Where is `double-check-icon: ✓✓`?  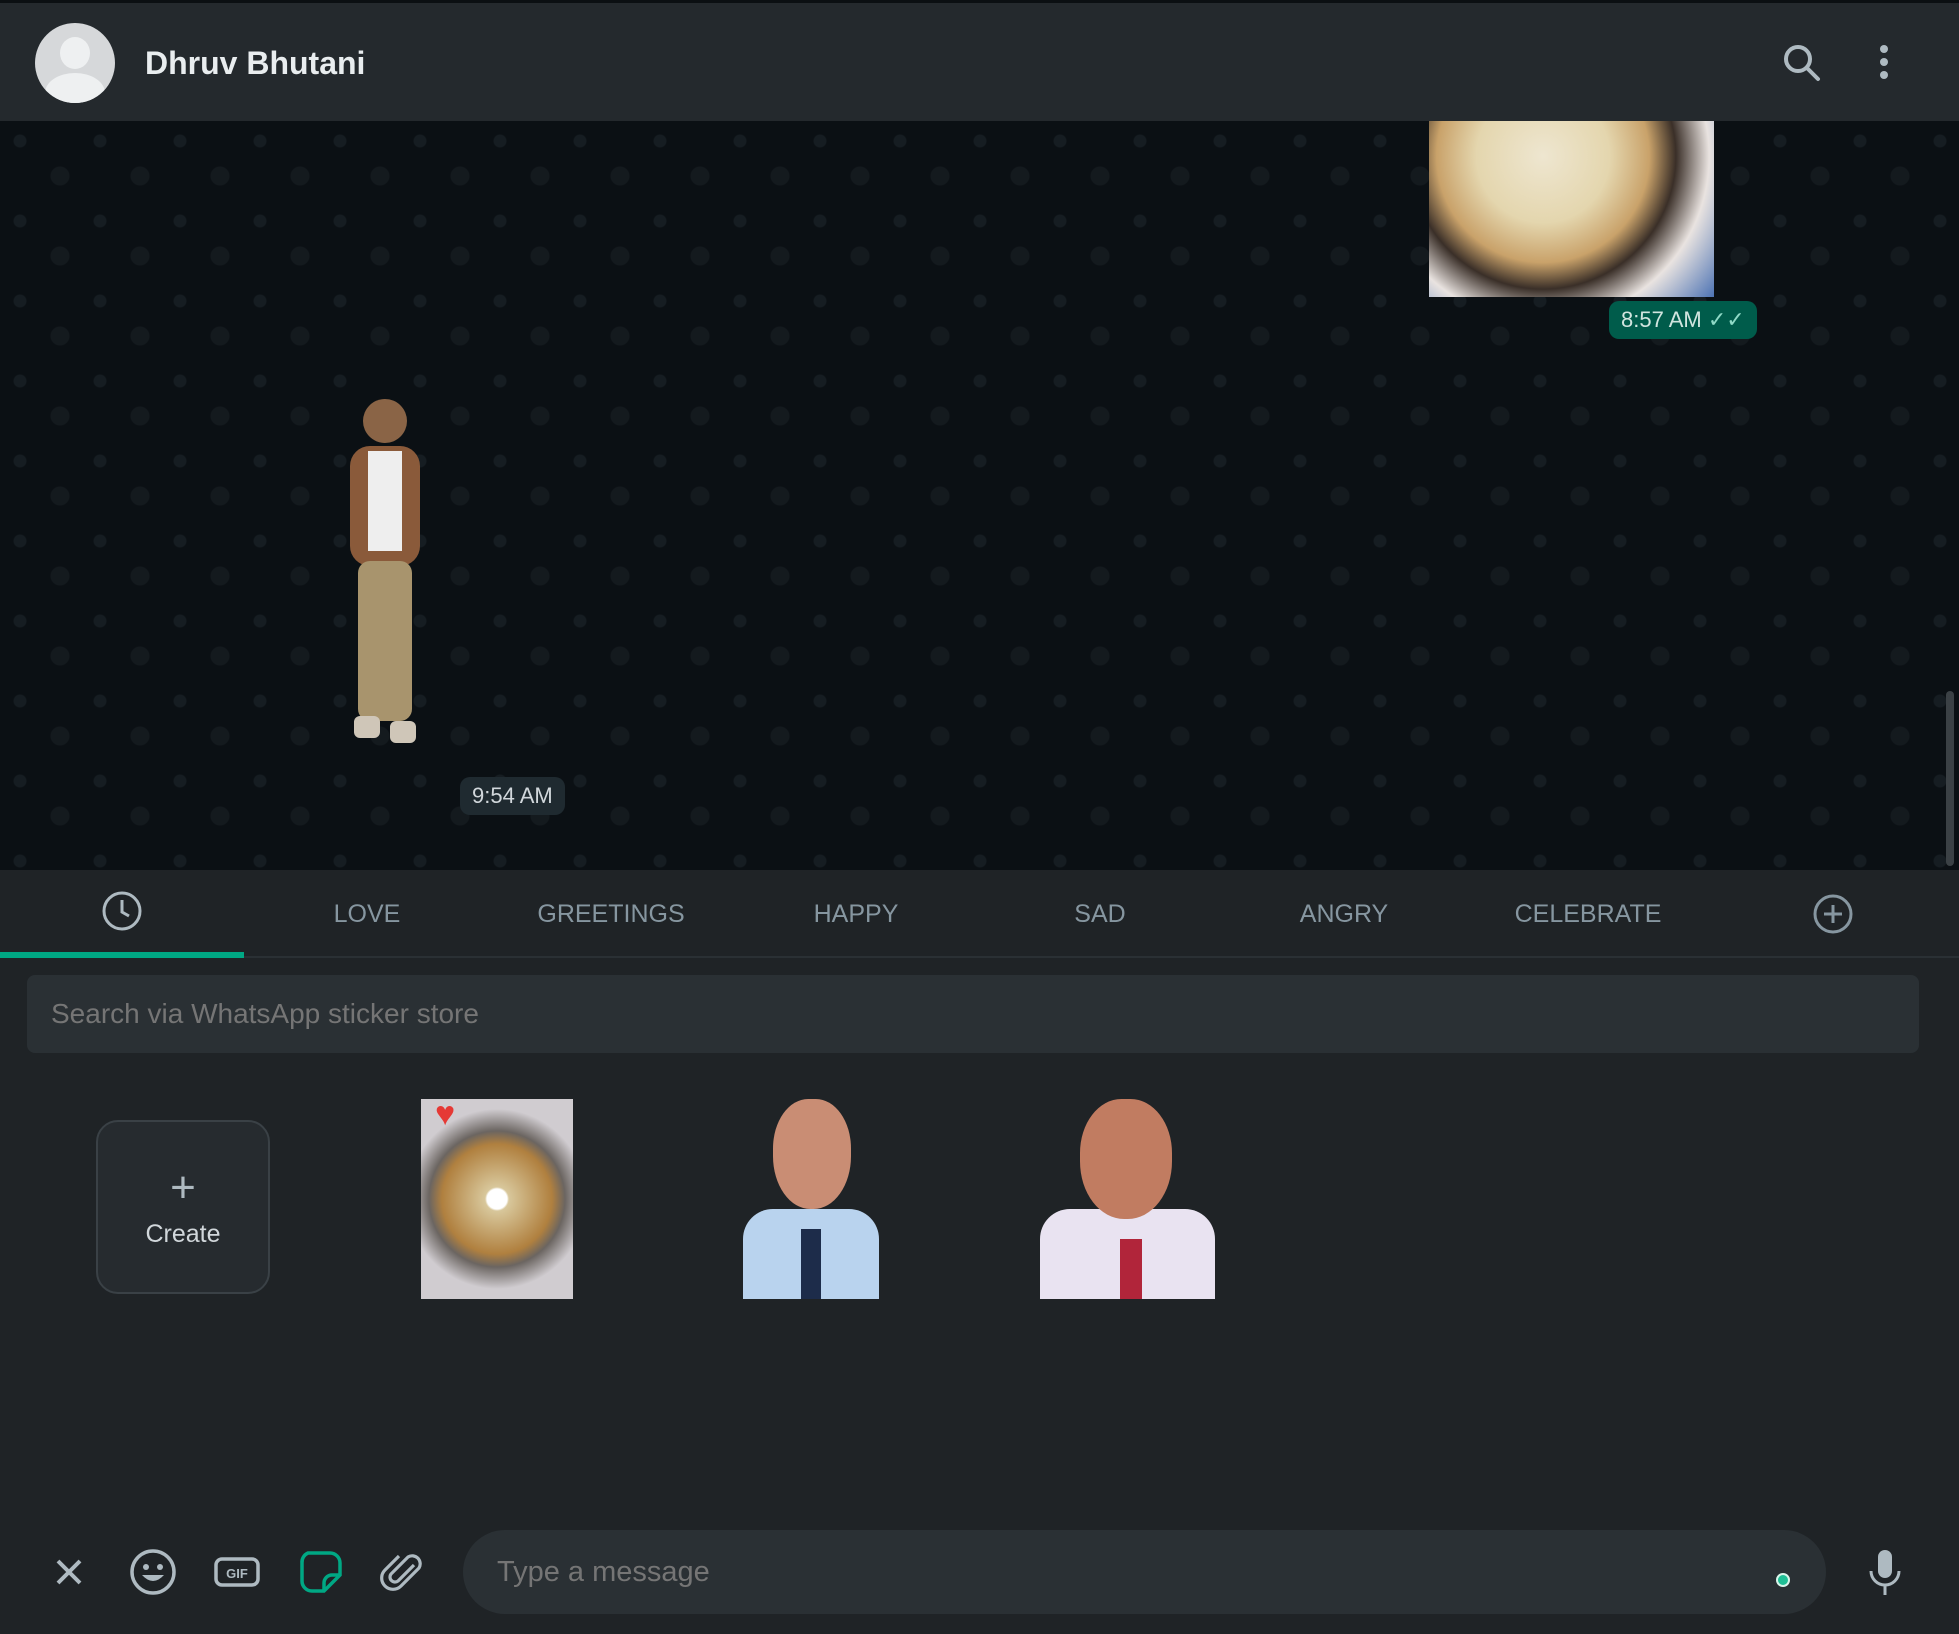 double-check-icon: ✓✓ is located at coordinates (1726, 319).